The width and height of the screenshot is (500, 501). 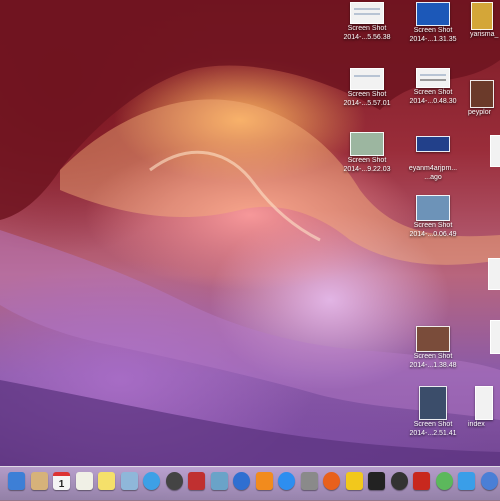 I want to click on cyberduck-icon, so click(x=354, y=481).